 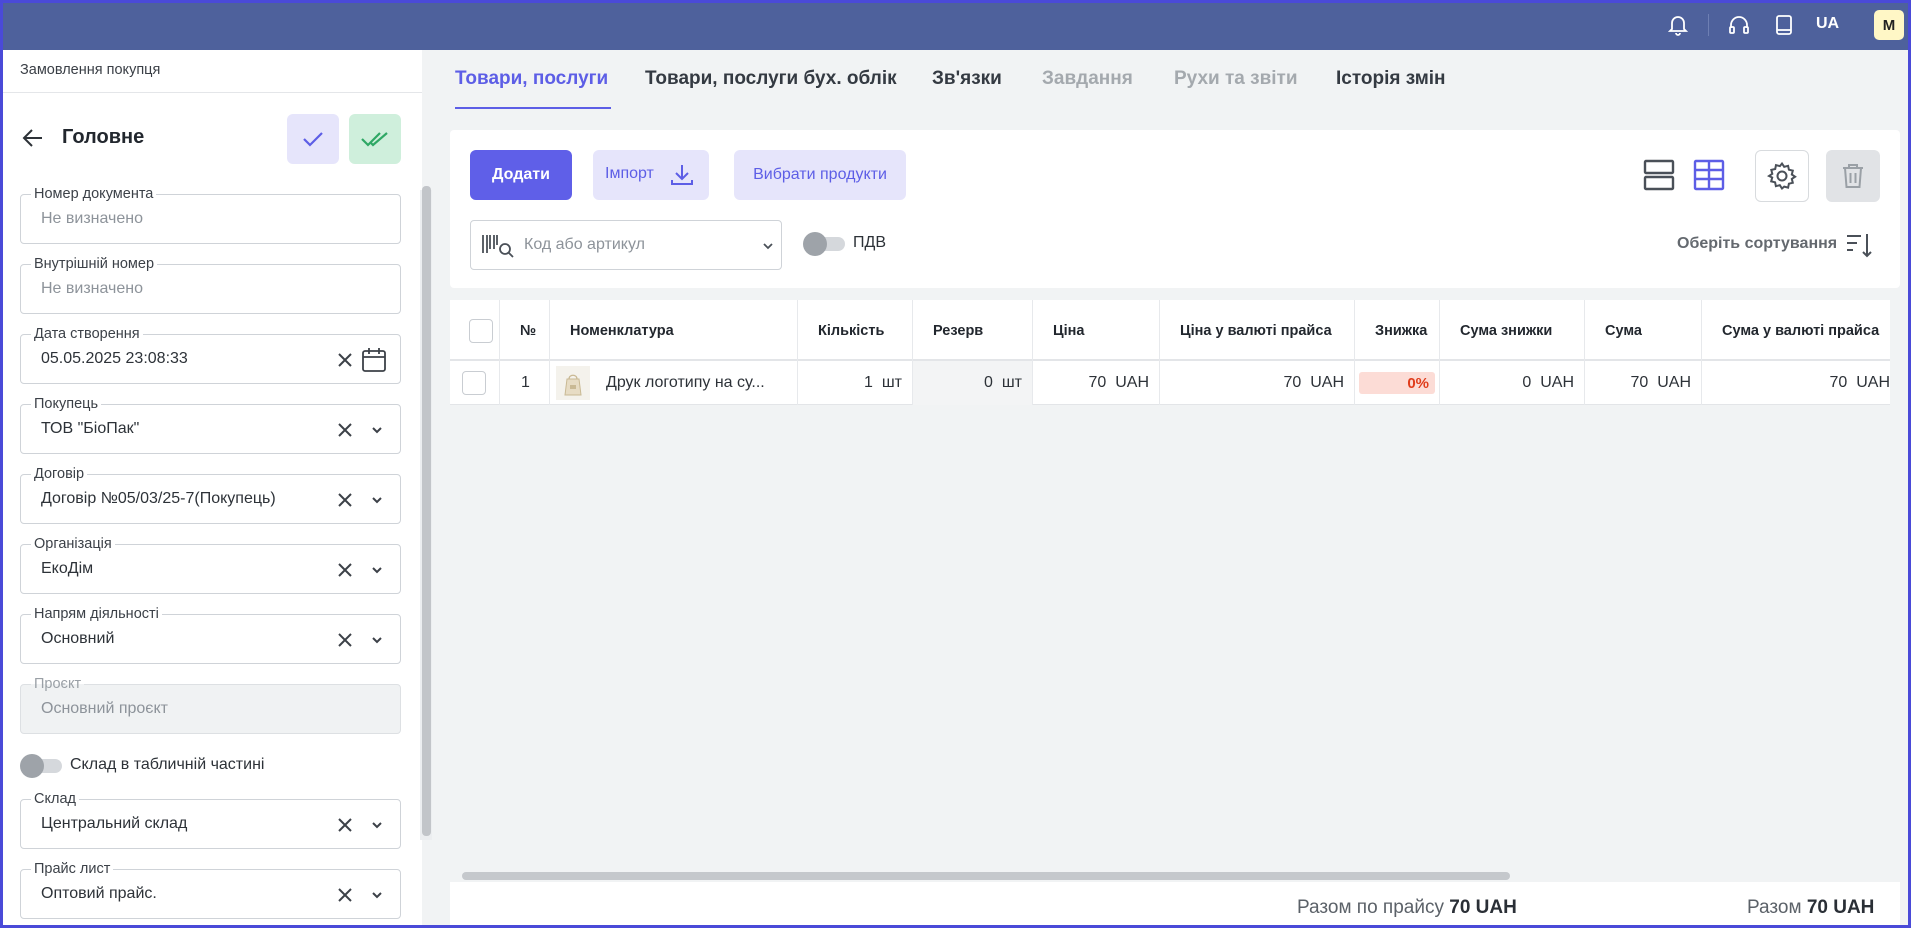 What do you see at coordinates (525, 330) in the screenshot?
I see `col-number: №` at bounding box center [525, 330].